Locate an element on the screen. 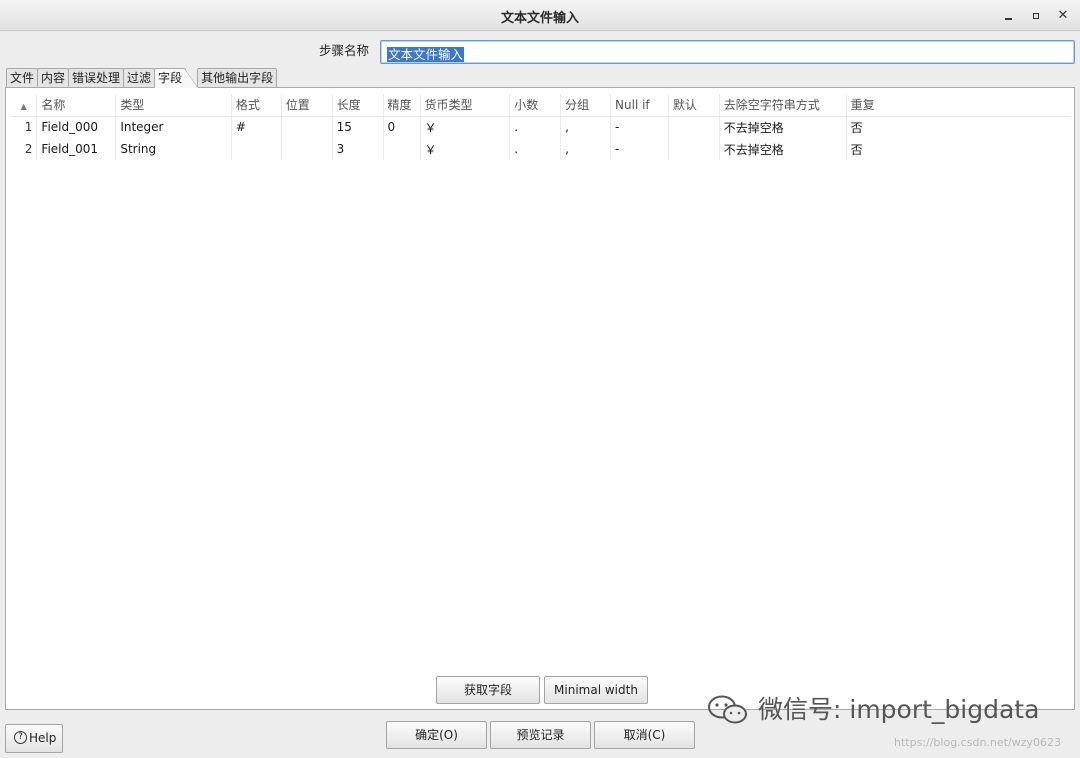 Image resolution: width=1080 pixels, height=758 pixels. column-header: 货币类型 is located at coordinates (465, 105).